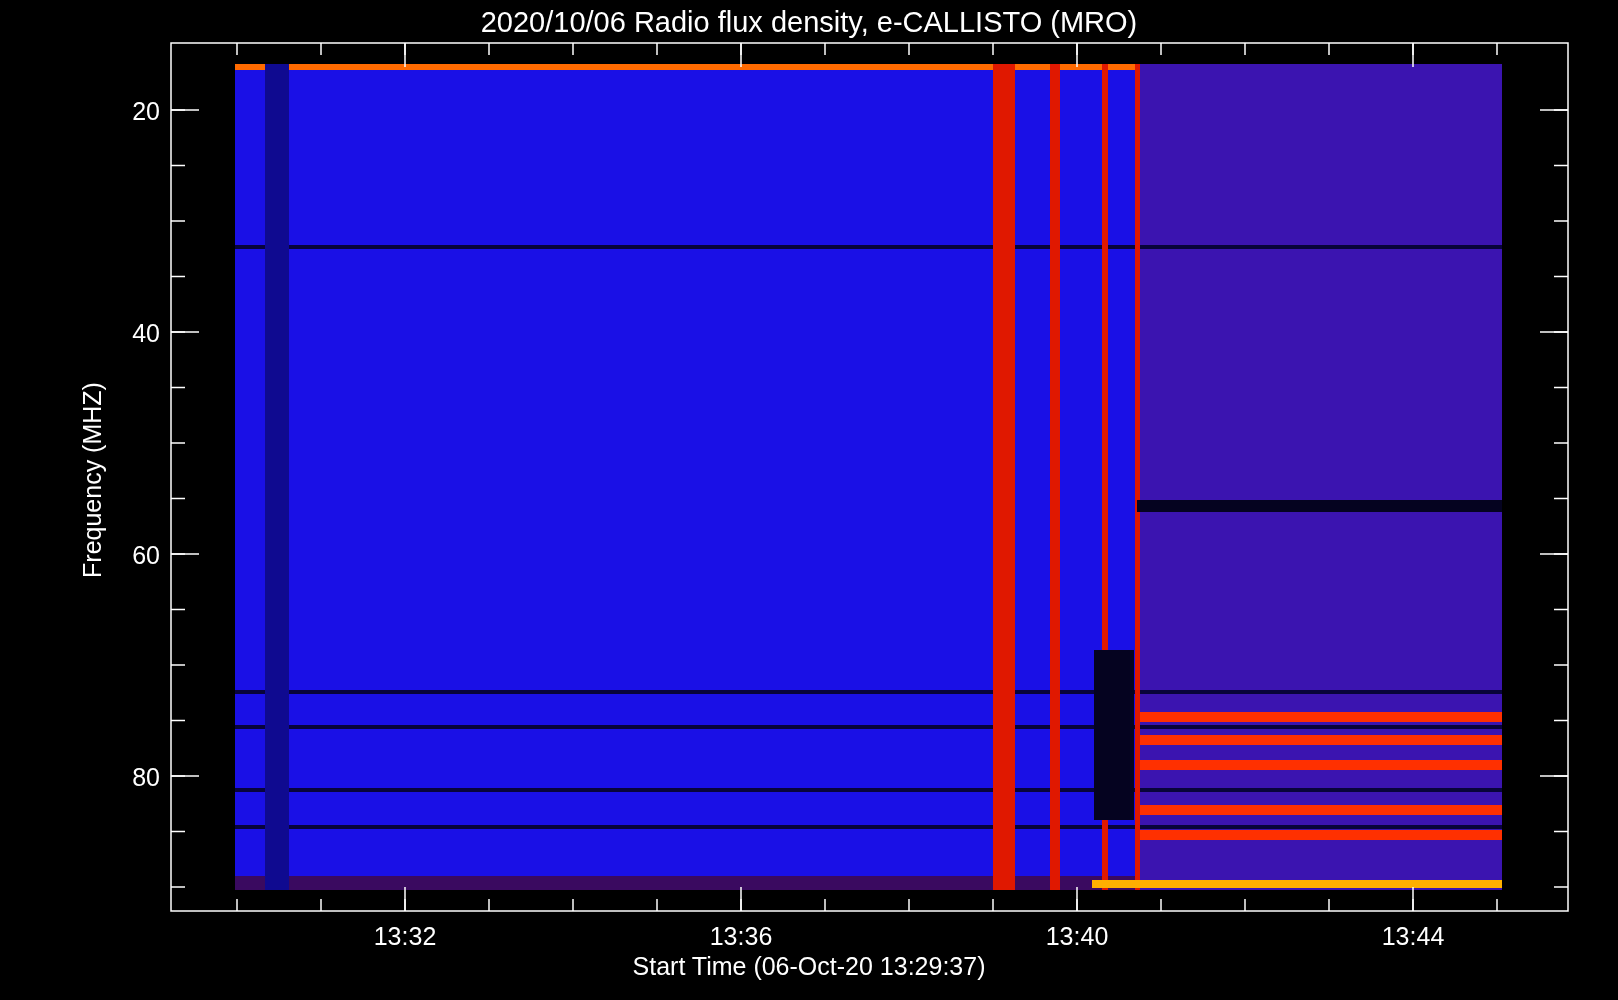  Describe the element at coordinates (146, 777) in the screenshot. I see `tick-label: 80` at that location.